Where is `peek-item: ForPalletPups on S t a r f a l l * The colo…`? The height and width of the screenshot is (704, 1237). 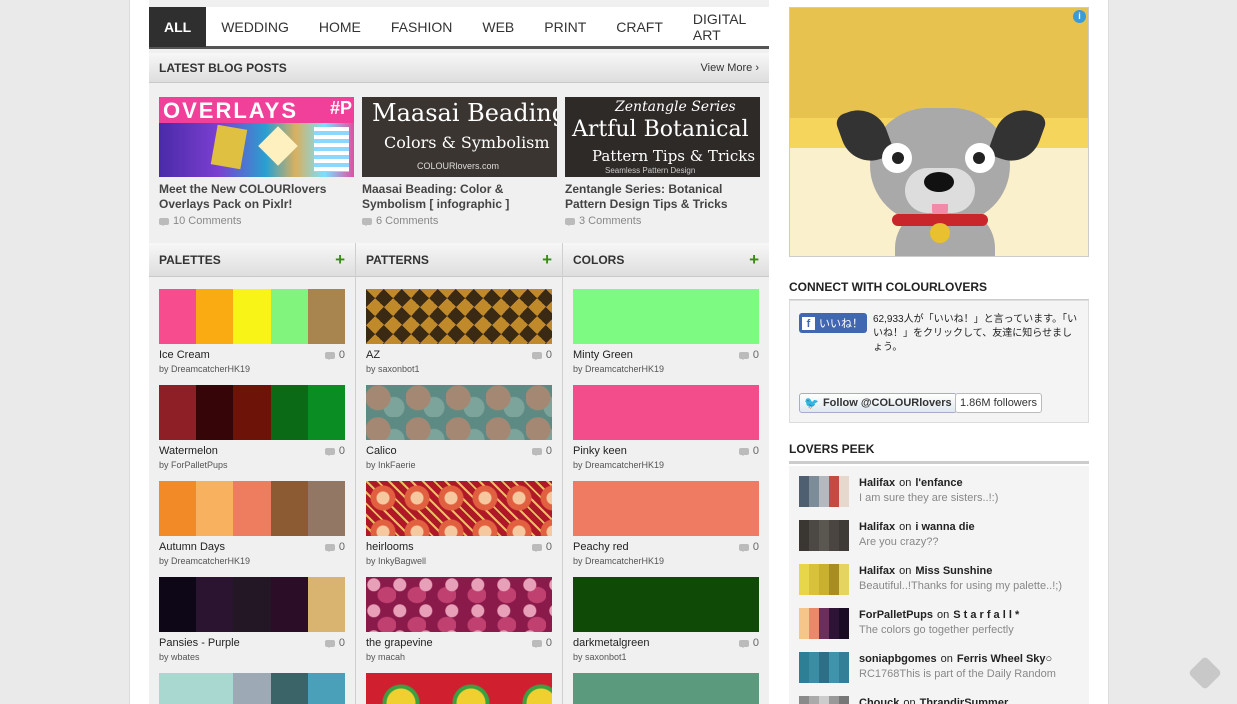
peek-item: ForPalletPups on S t a r f a l l * The colo… is located at coordinates (941, 623).